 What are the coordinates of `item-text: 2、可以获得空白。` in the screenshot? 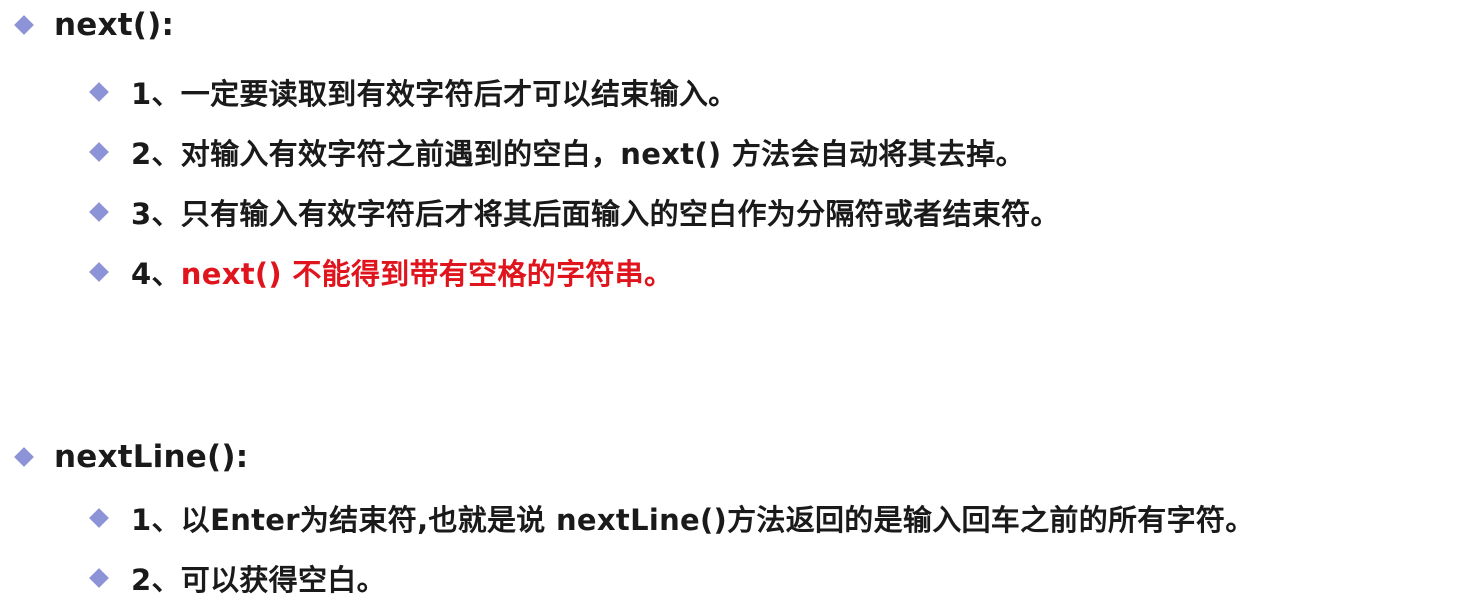 It's located at (258, 578).